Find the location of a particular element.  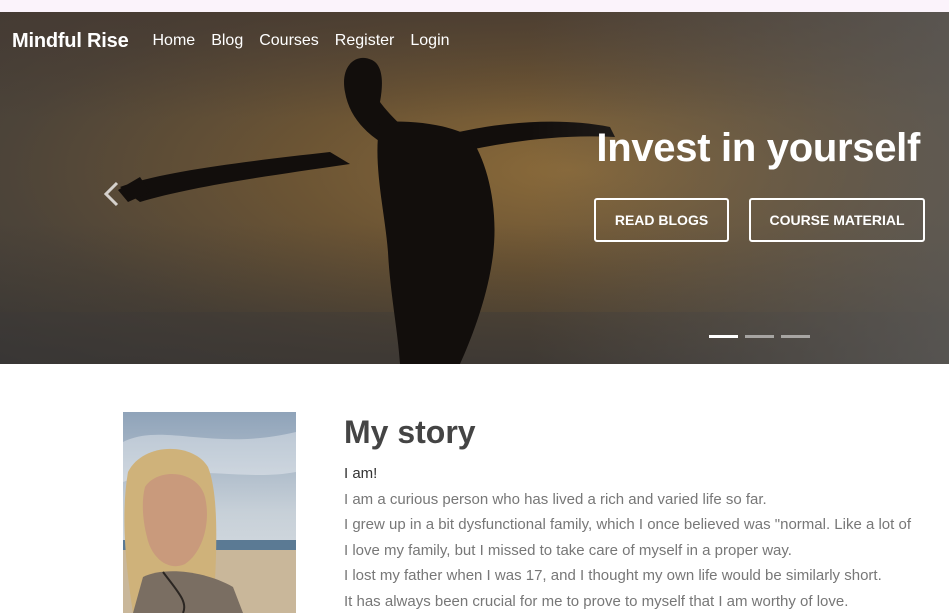

brand-logo: Mindful Rise is located at coordinates (70, 41).